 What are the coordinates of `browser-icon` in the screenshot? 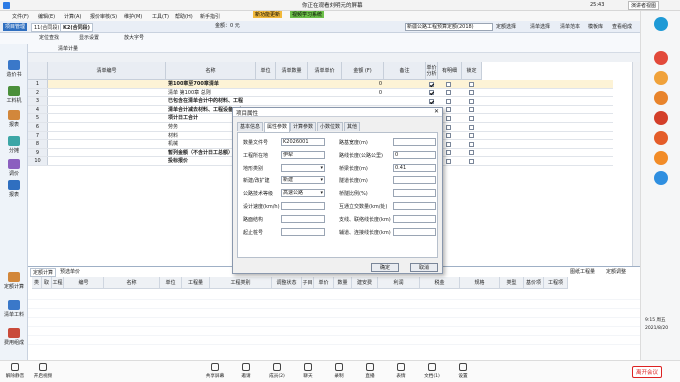 It's located at (661, 58).